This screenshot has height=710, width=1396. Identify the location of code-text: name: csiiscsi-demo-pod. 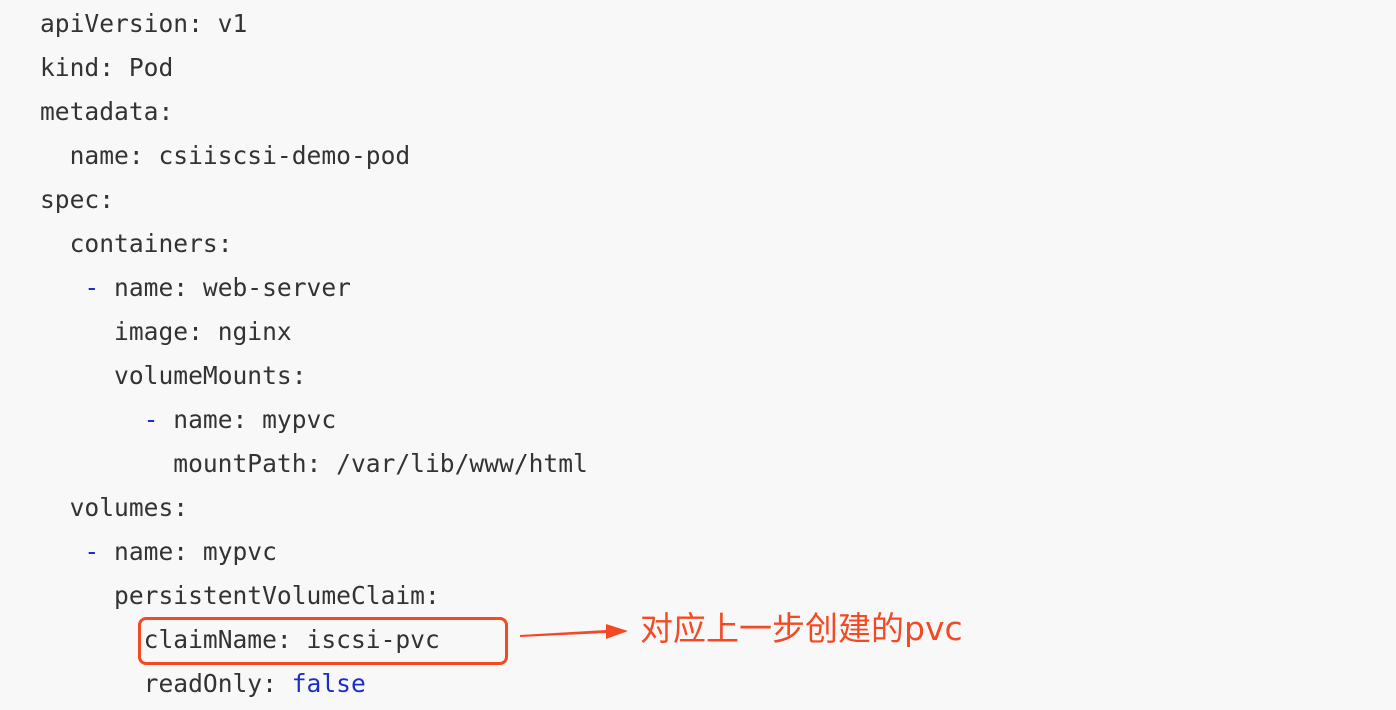
(240, 155).